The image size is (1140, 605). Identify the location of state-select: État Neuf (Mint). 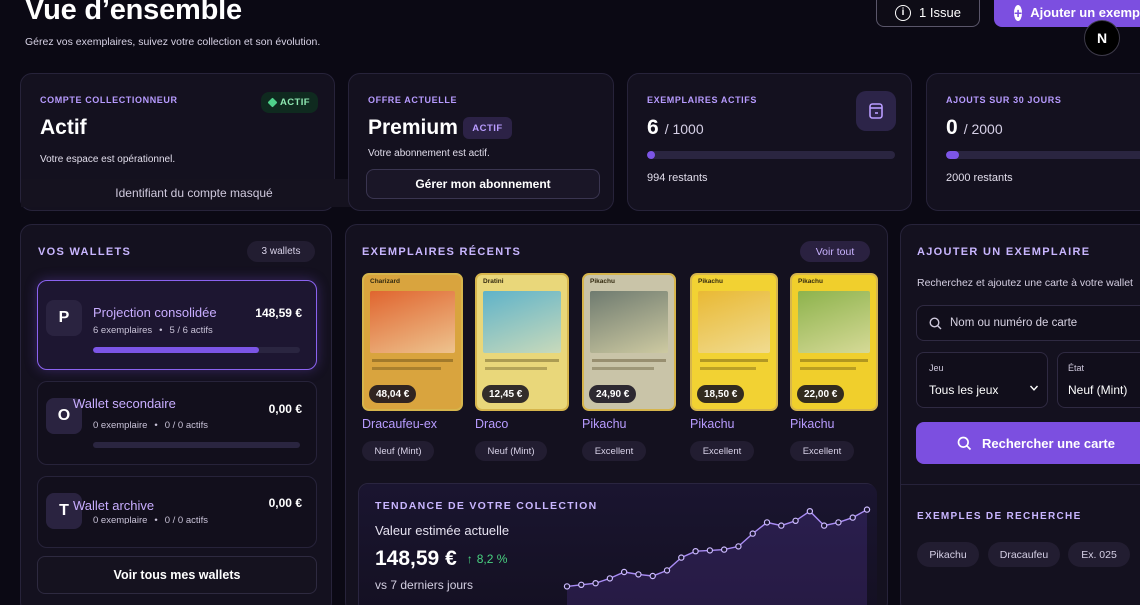
(1098, 380).